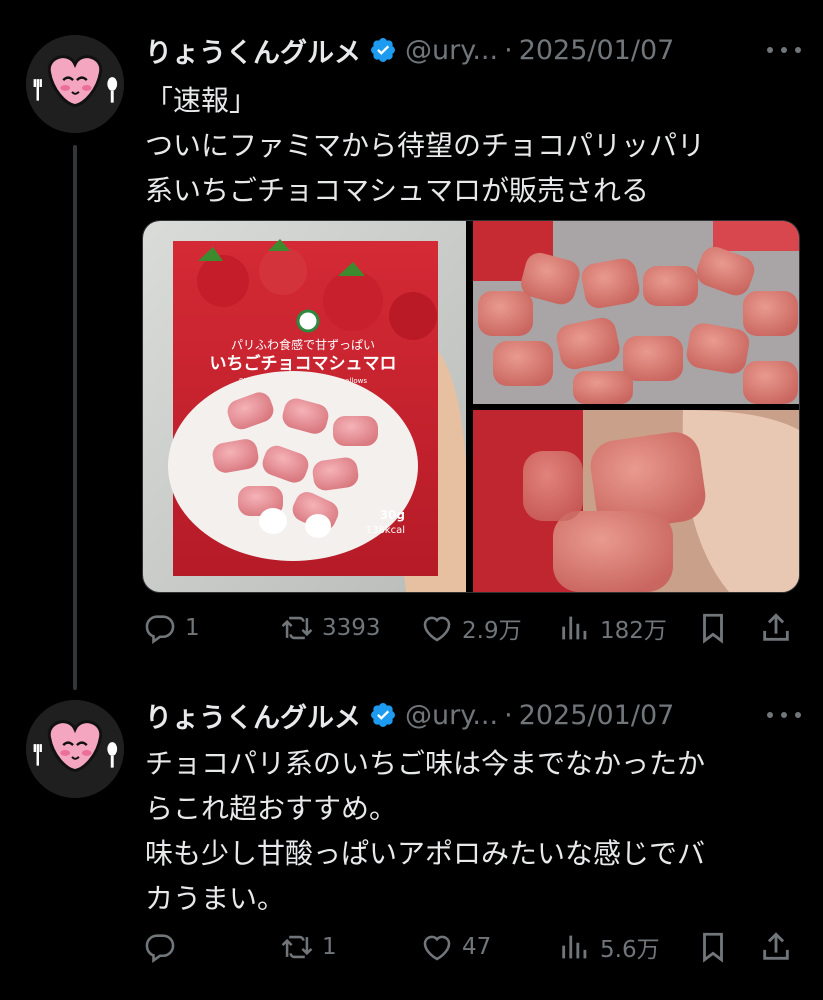 This screenshot has width=823, height=1000. What do you see at coordinates (397, 190) in the screenshot?
I see `tweet-text-line: 系いちごチョコマシュマロが販売される` at bounding box center [397, 190].